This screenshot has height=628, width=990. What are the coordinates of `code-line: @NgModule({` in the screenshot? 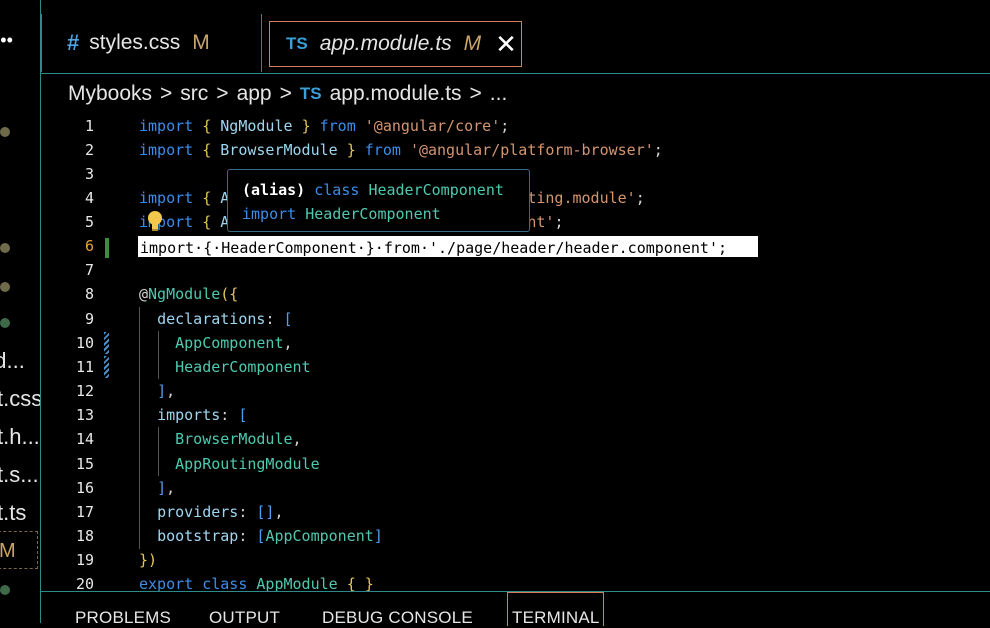 It's located at (189, 294).